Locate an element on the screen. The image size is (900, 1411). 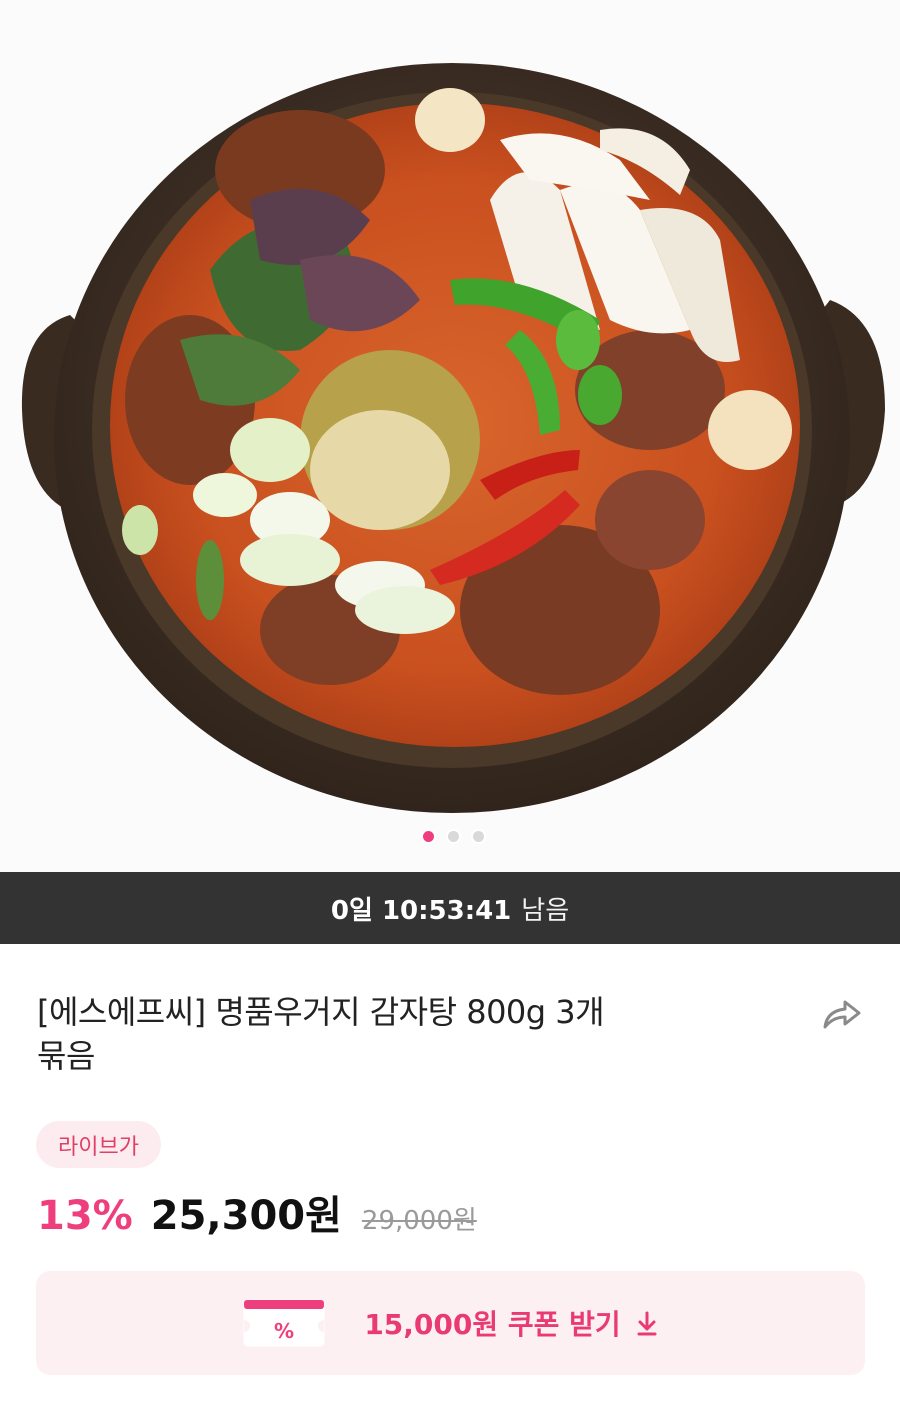
coupon-label-wrap: 15,000원 쿠폰 받기 is located at coordinates (511, 1323).